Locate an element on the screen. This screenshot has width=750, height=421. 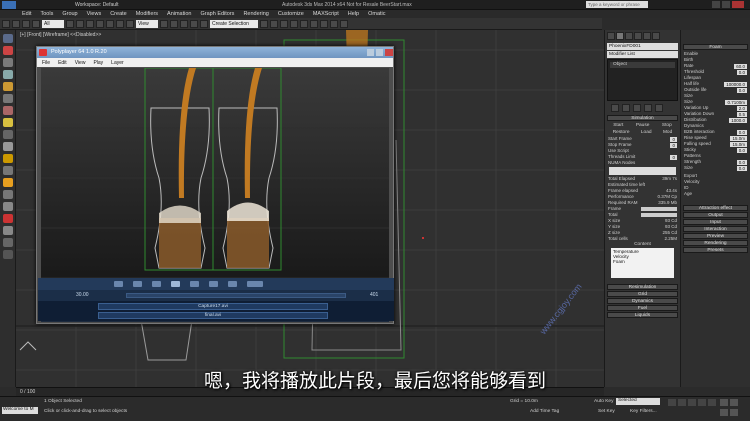
remove-modifier-icon is located at coordinates (648, 108).